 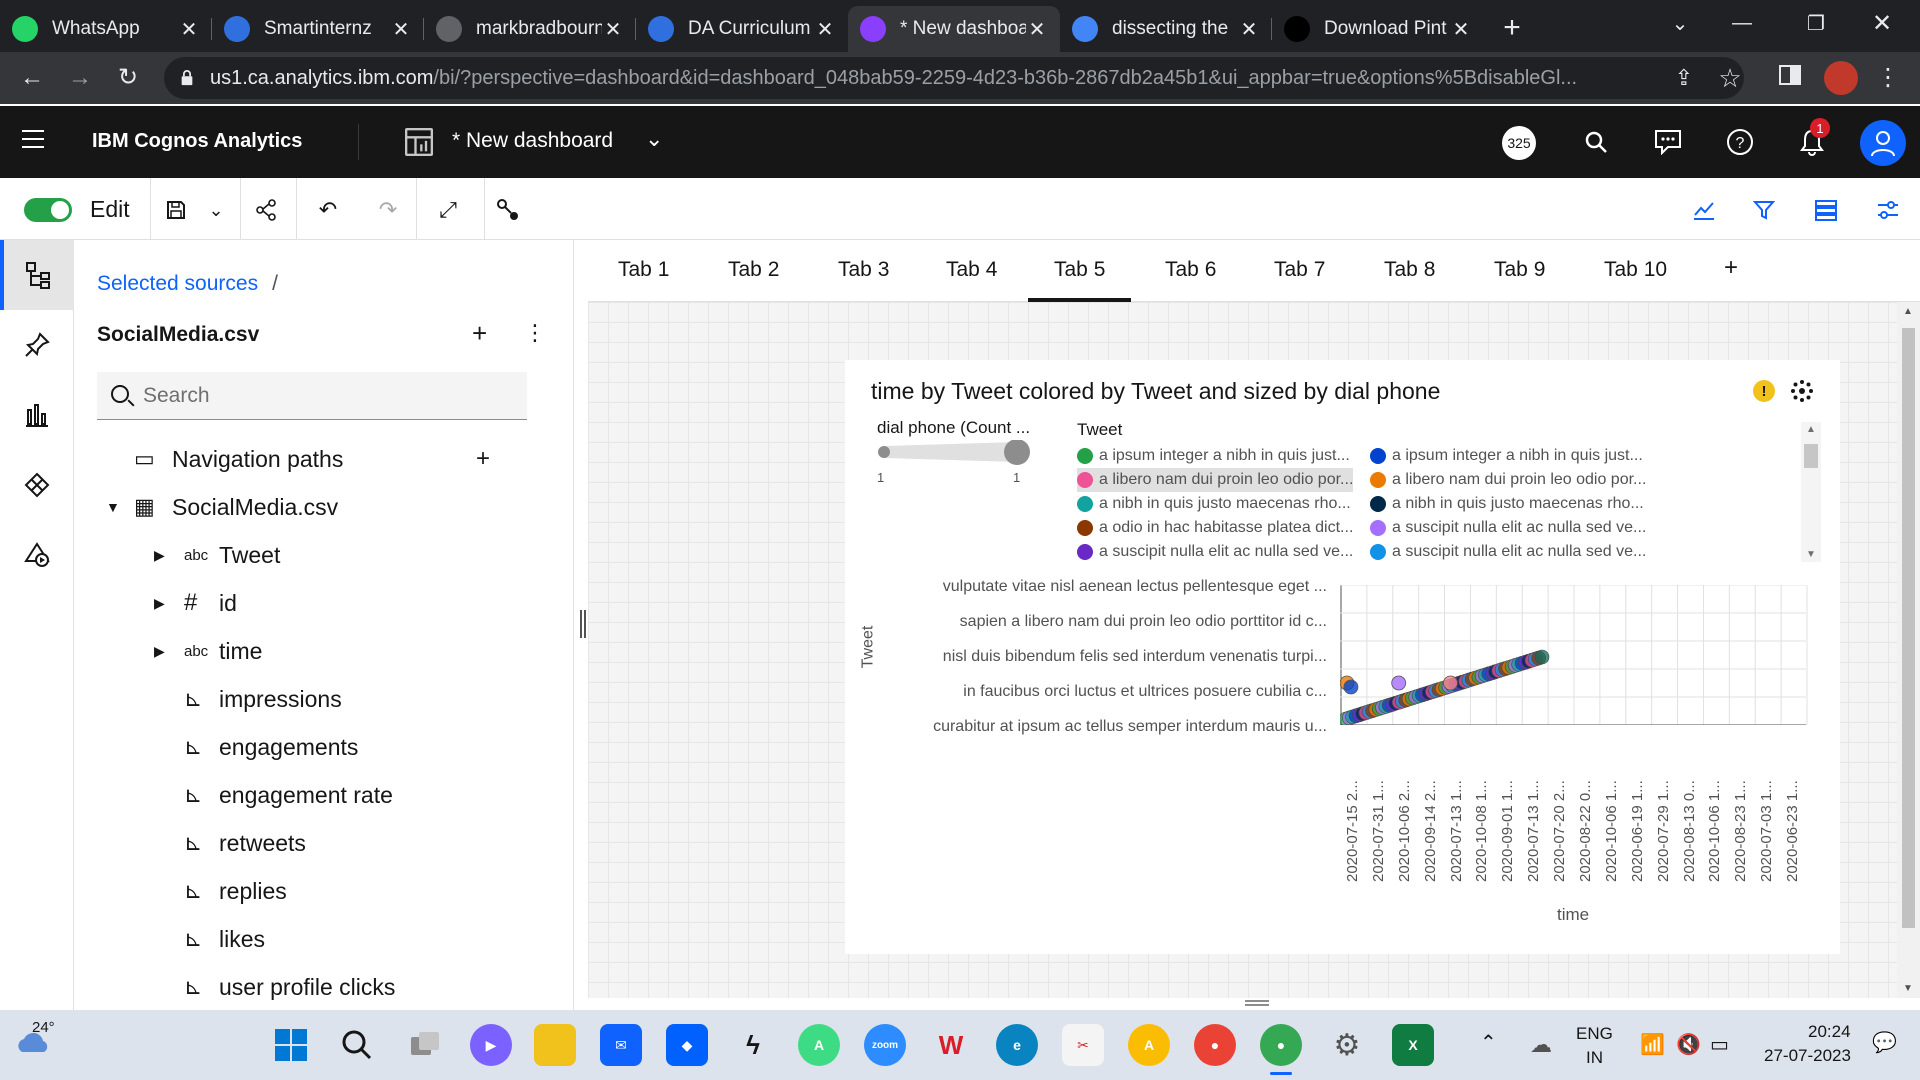 I want to click on chat-icon, so click(x=1668, y=142).